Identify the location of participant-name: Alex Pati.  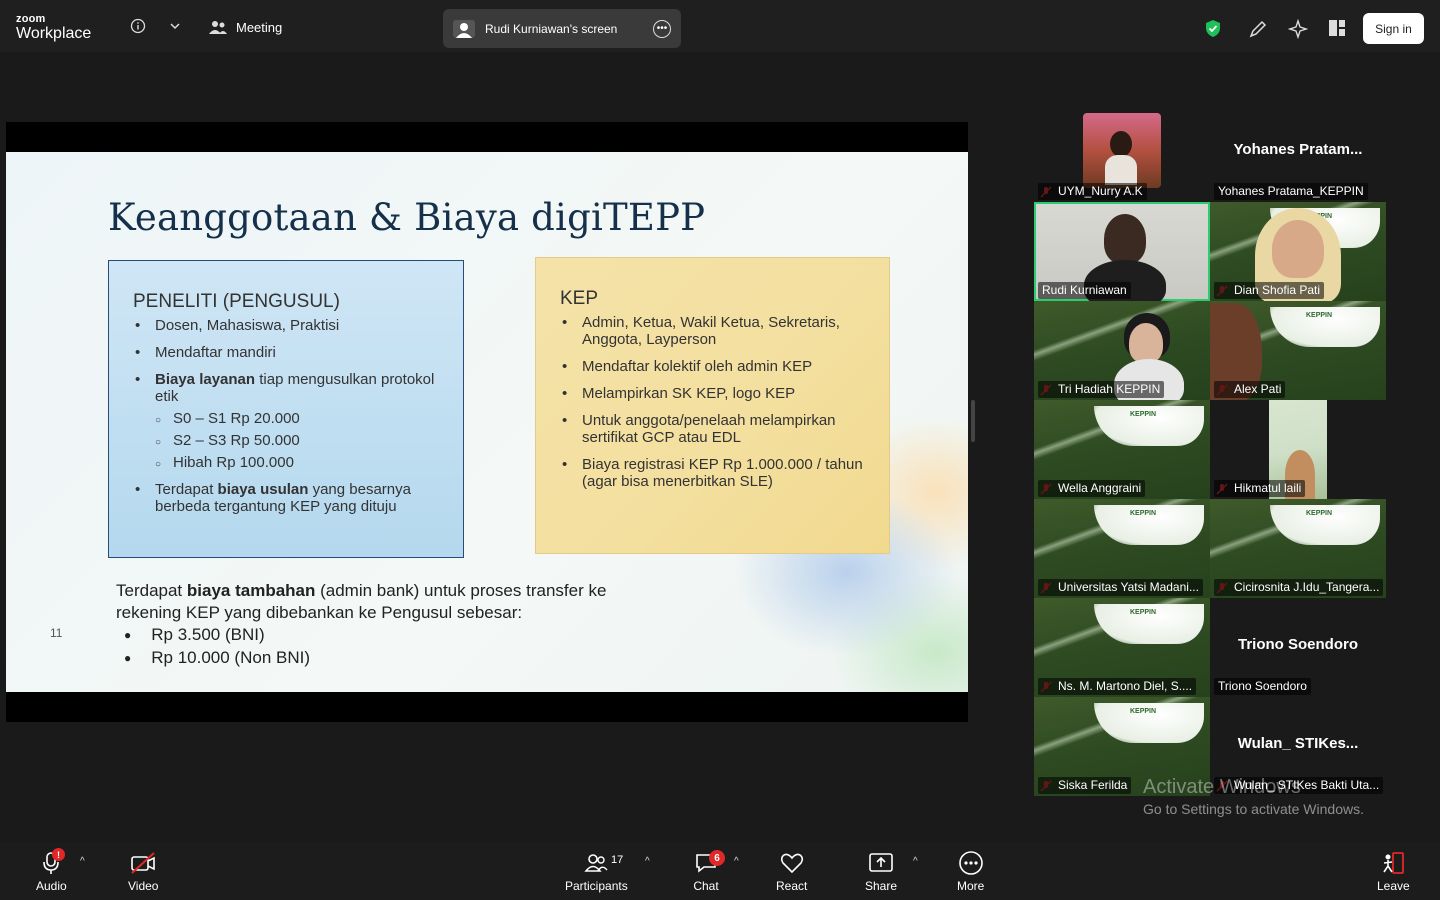
(1250, 389).